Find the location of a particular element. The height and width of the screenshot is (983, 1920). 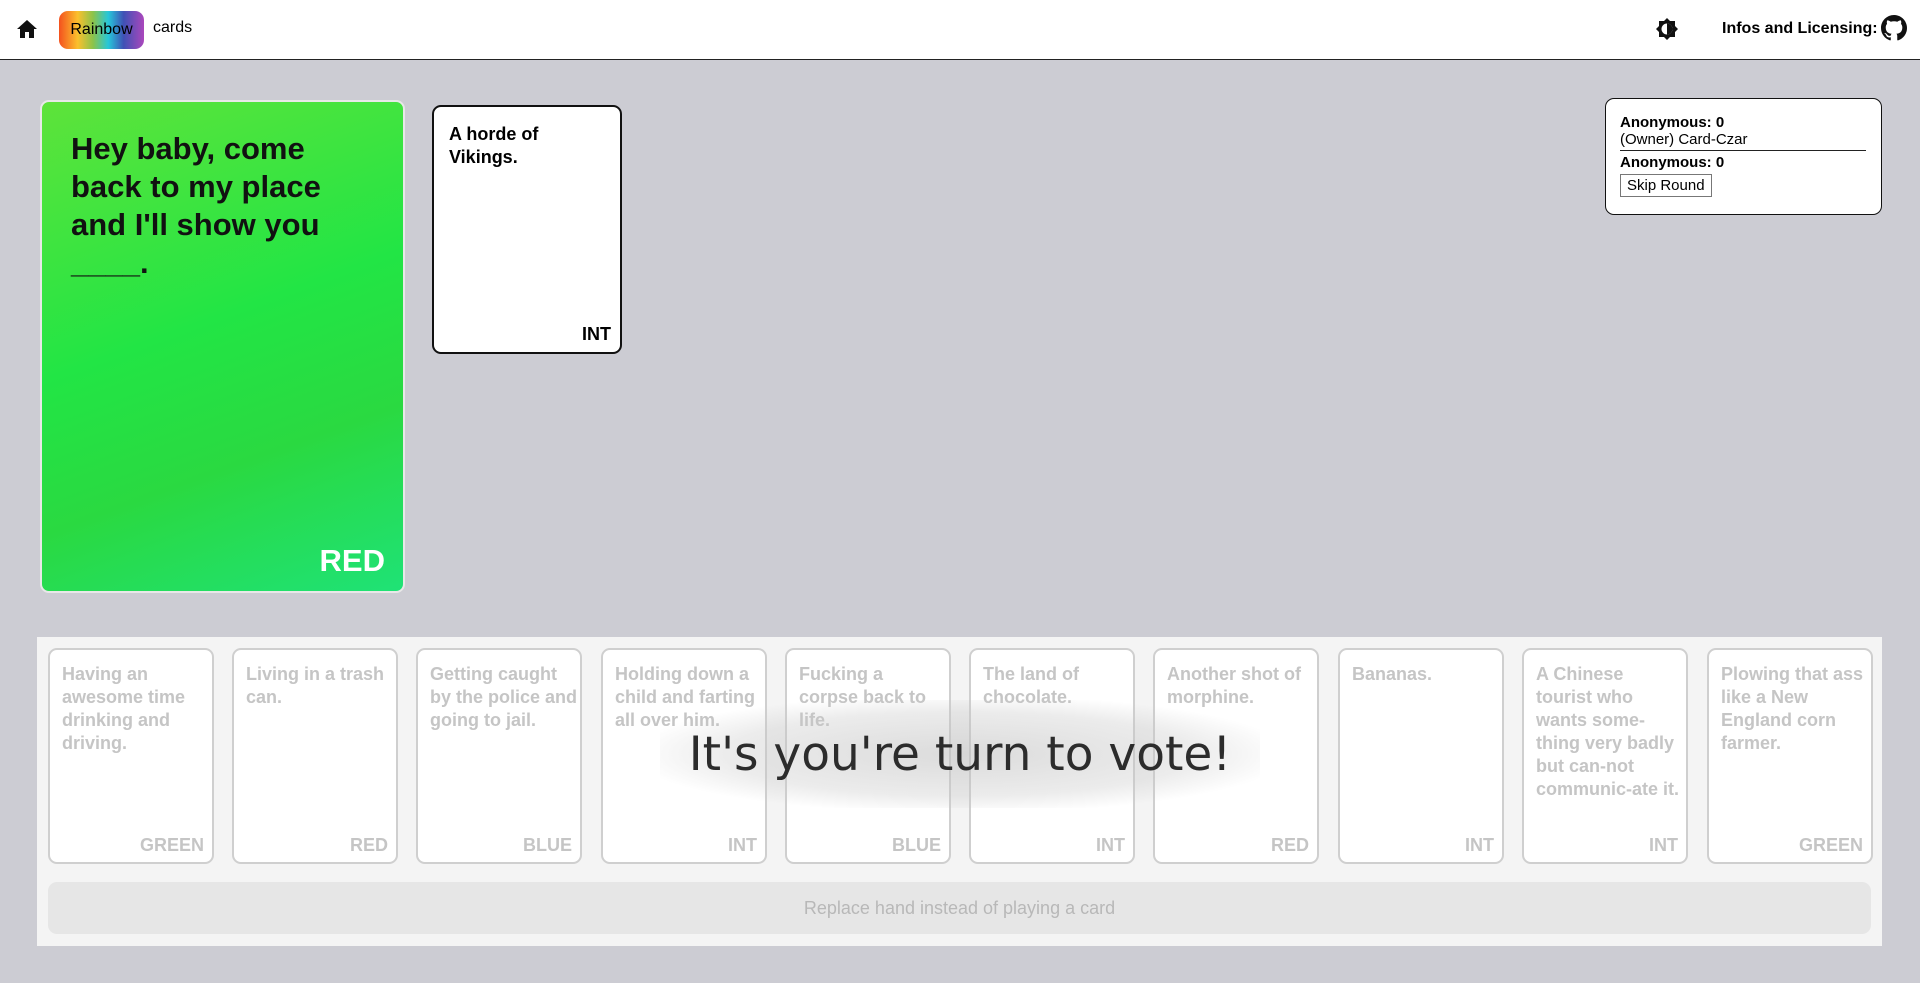

played-card-text: A horde of Vikings. is located at coordinates (494, 145).